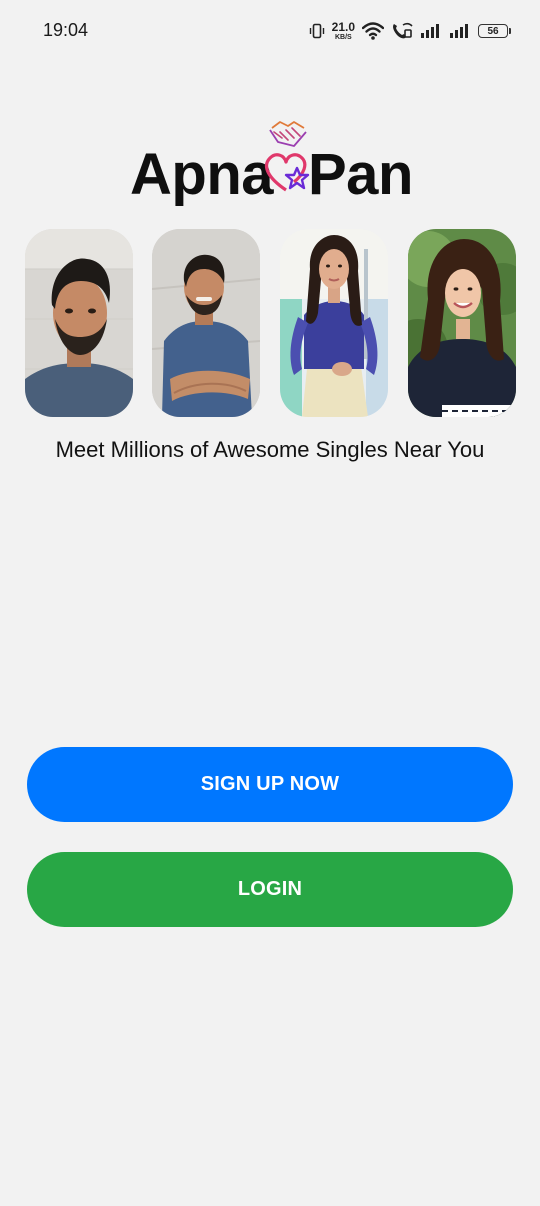 The image size is (540, 1206). I want to click on vibrate-icon, so click(316, 31).